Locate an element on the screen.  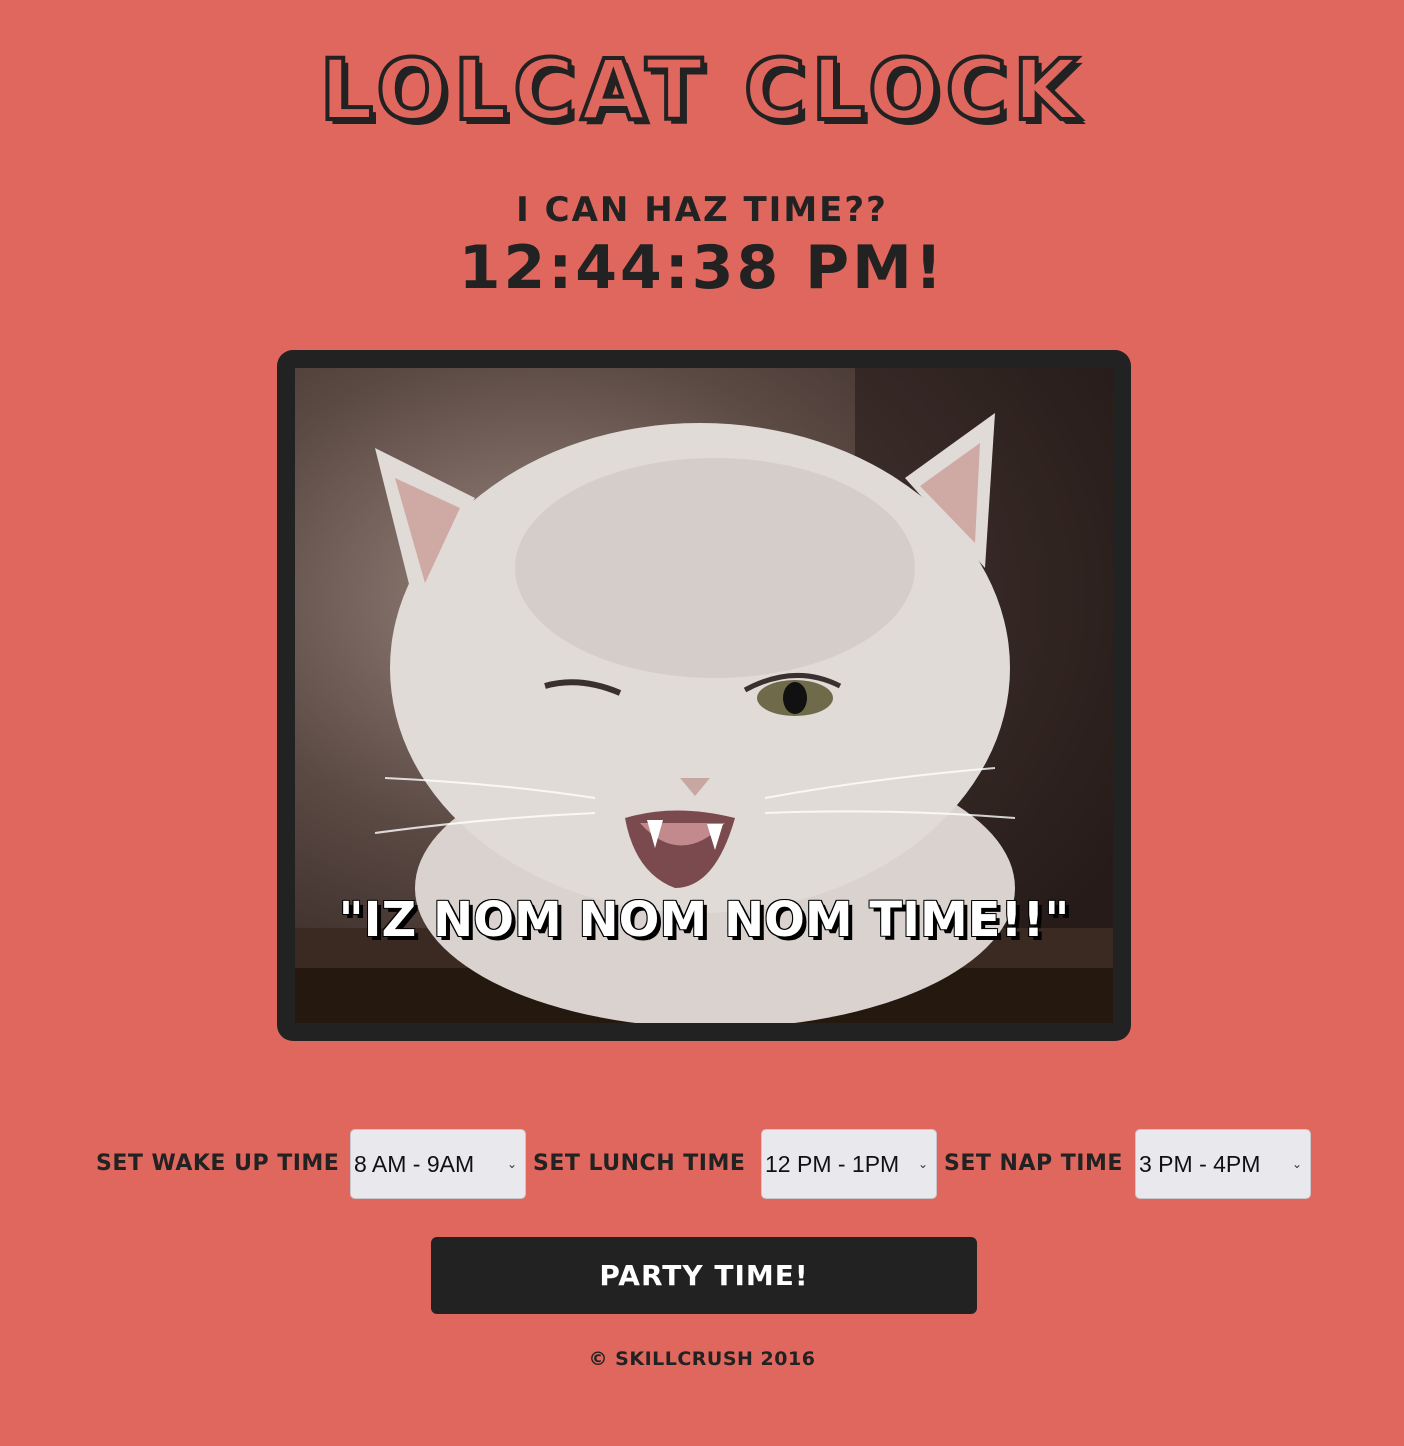
party-time-button: PARTY TIME! is located at coordinates (704, 1275).